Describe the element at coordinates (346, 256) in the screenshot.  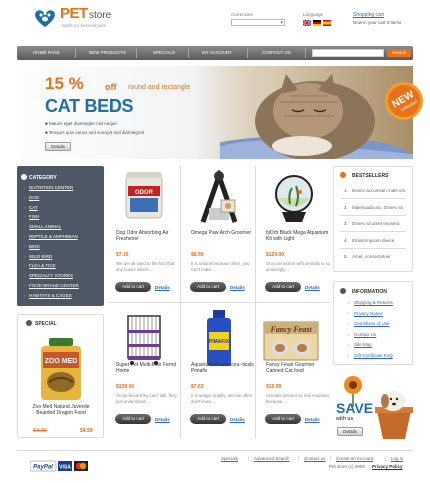
I see `bestseller-rank: 5.` at that location.